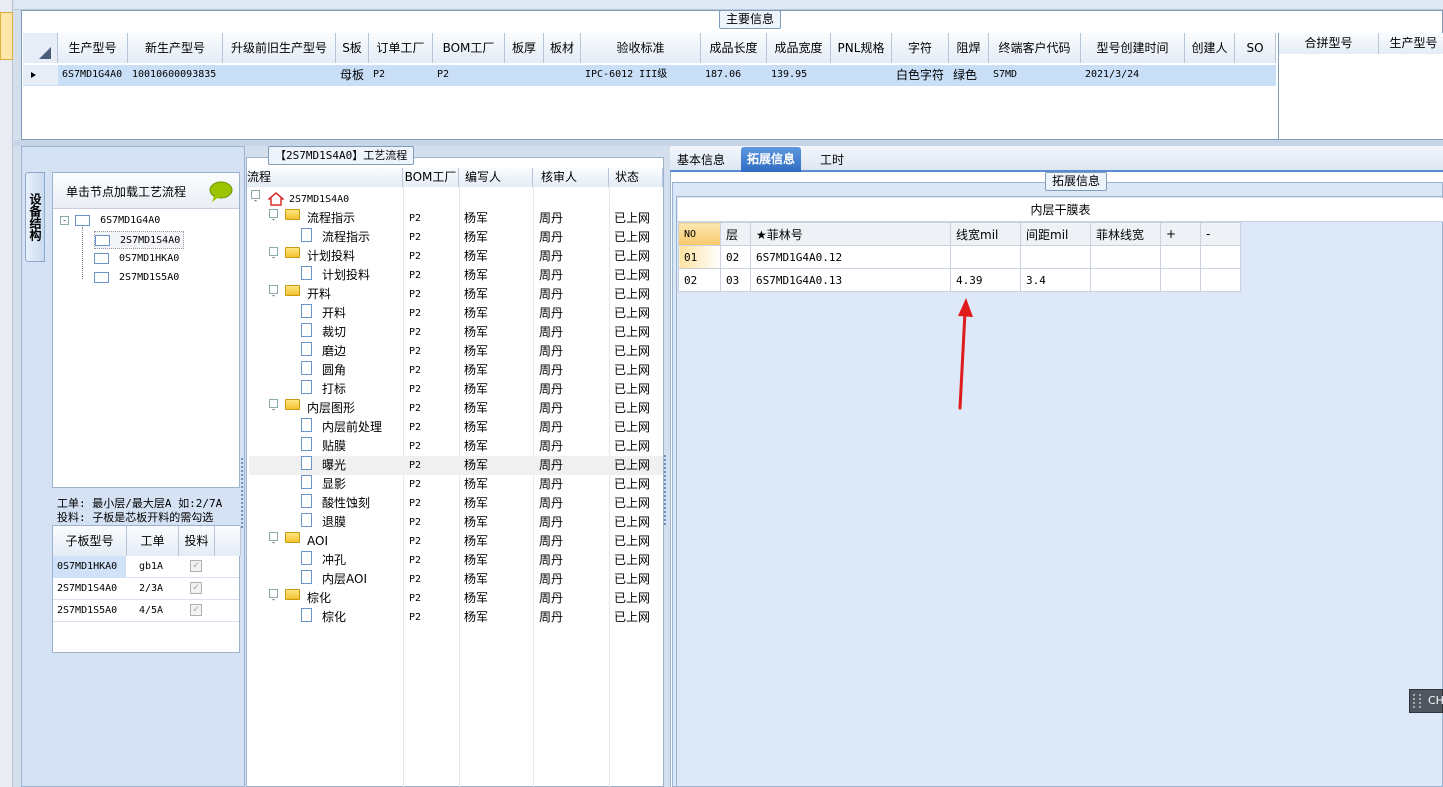  I want to click on flow-step-node: 酸性蚀刻 P2 杨军 周丹 已上网, so click(456, 503).